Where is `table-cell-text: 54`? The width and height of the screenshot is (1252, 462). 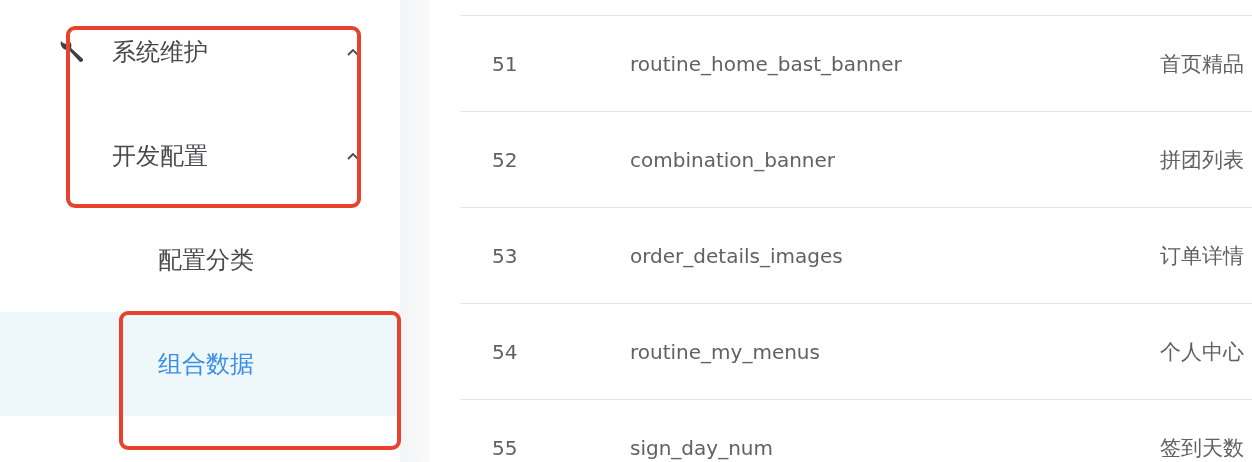 table-cell-text: 54 is located at coordinates (505, 351).